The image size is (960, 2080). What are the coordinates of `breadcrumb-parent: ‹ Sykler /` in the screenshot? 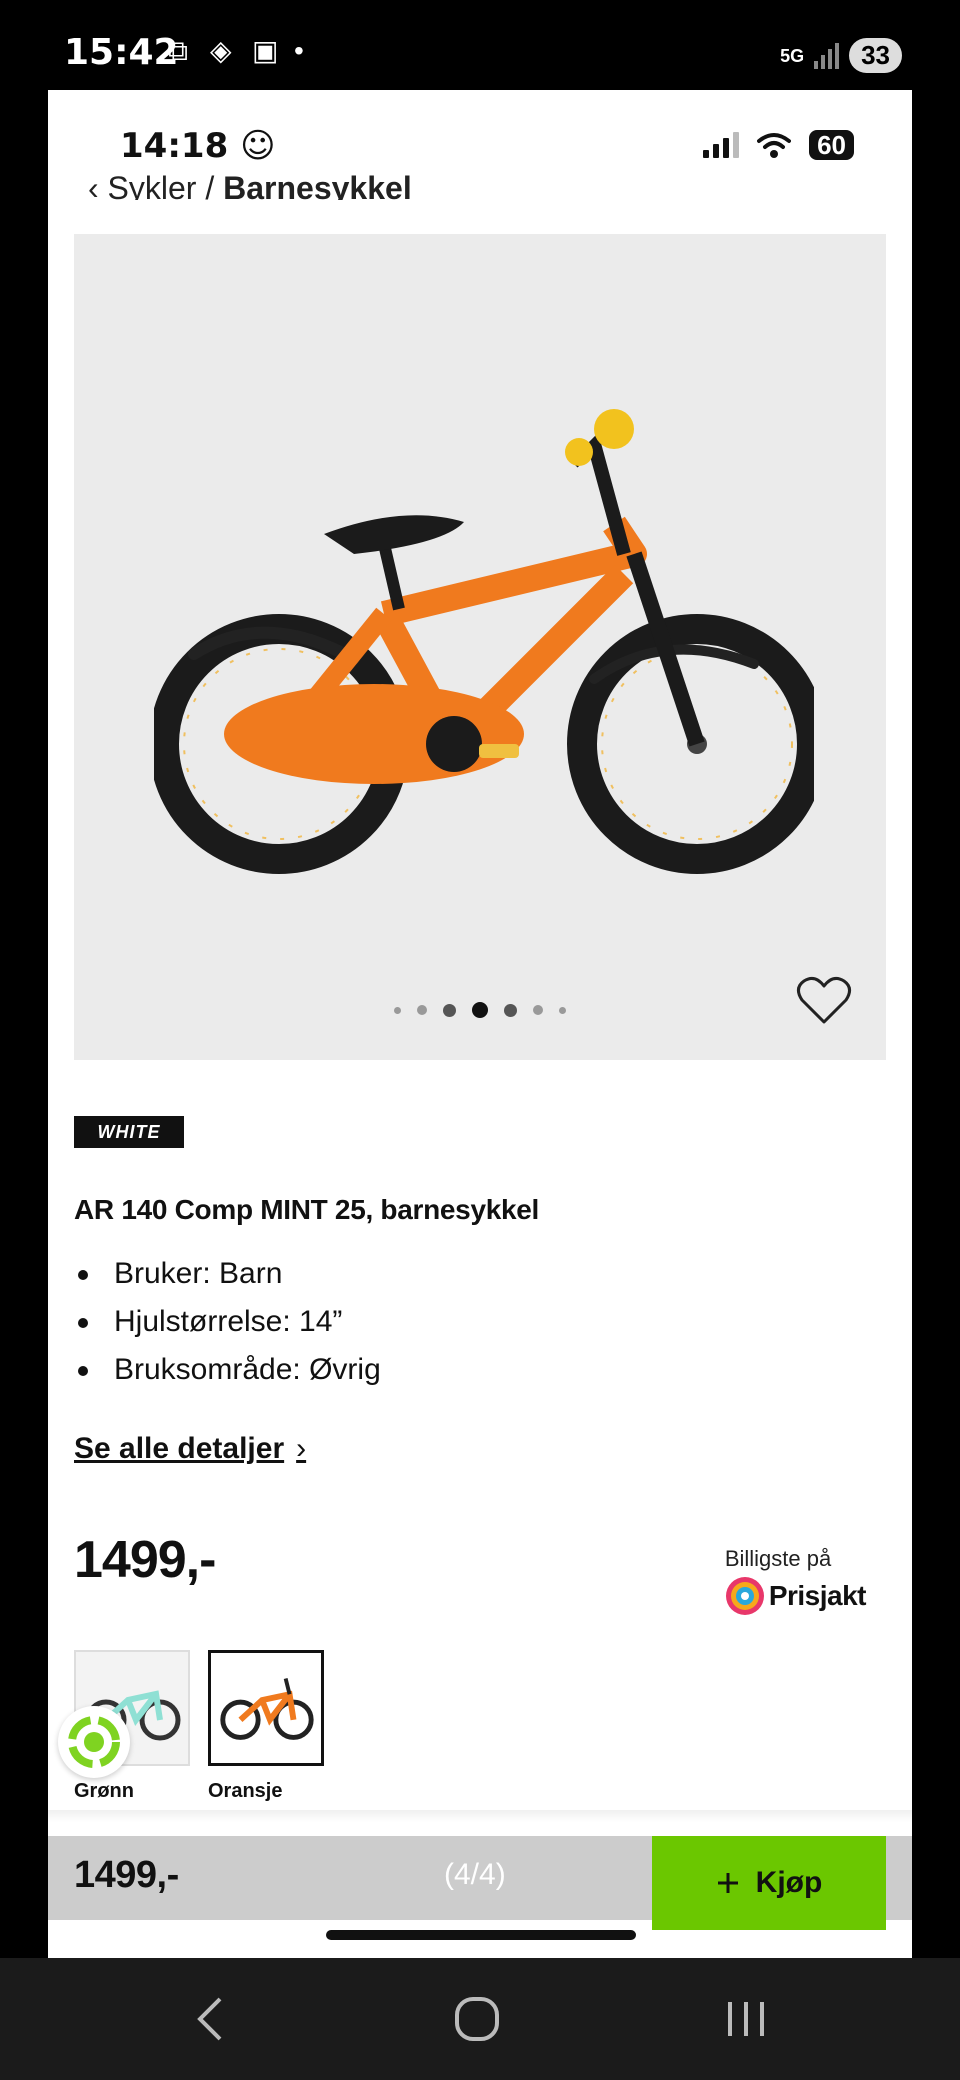 It's located at (151, 185).